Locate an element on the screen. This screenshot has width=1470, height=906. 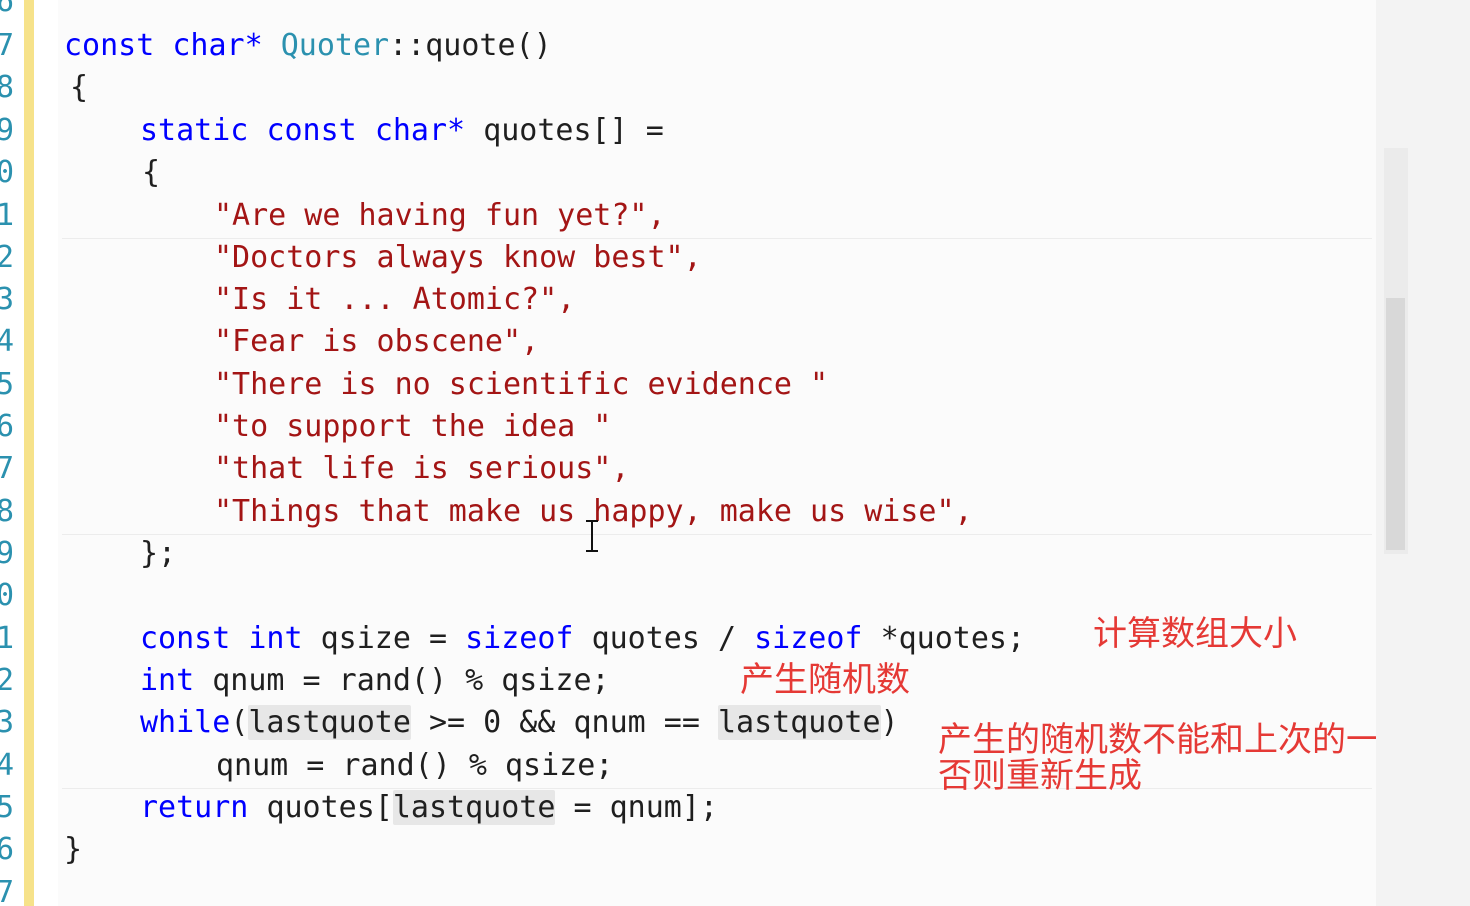
annotation-not-repeat-line2: 否则重新生成 is located at coordinates (1040, 776).